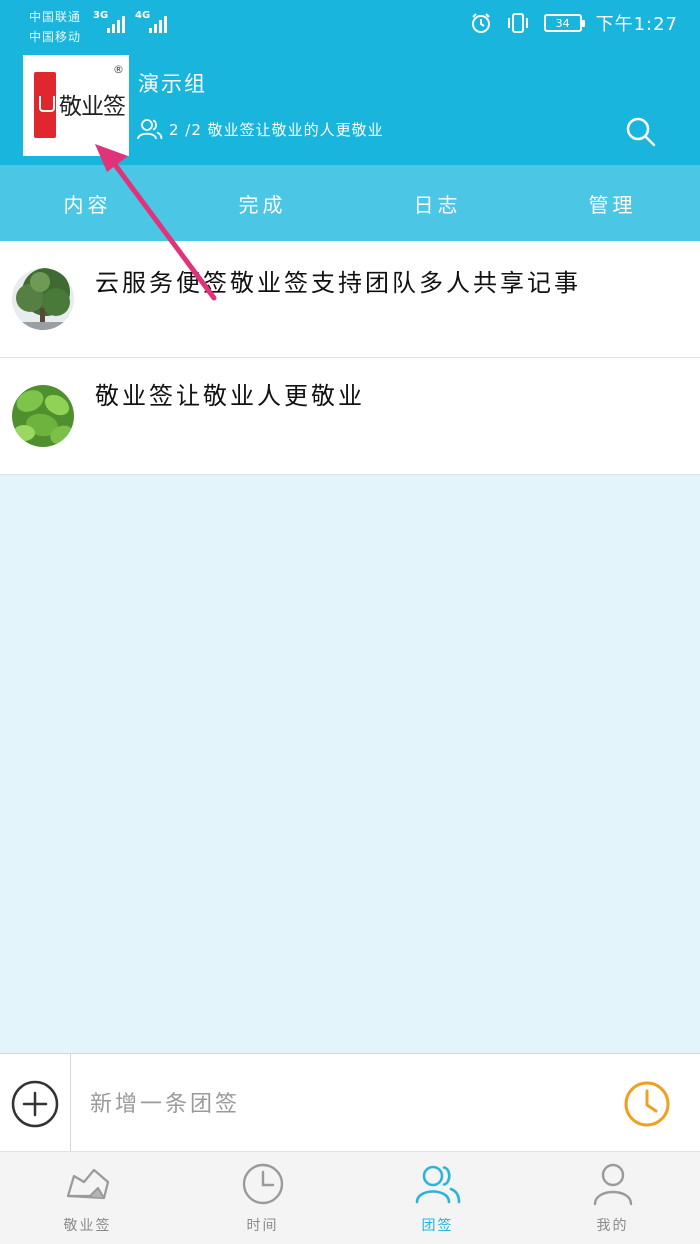  I want to click on tab-content: 内容, so click(87, 203).